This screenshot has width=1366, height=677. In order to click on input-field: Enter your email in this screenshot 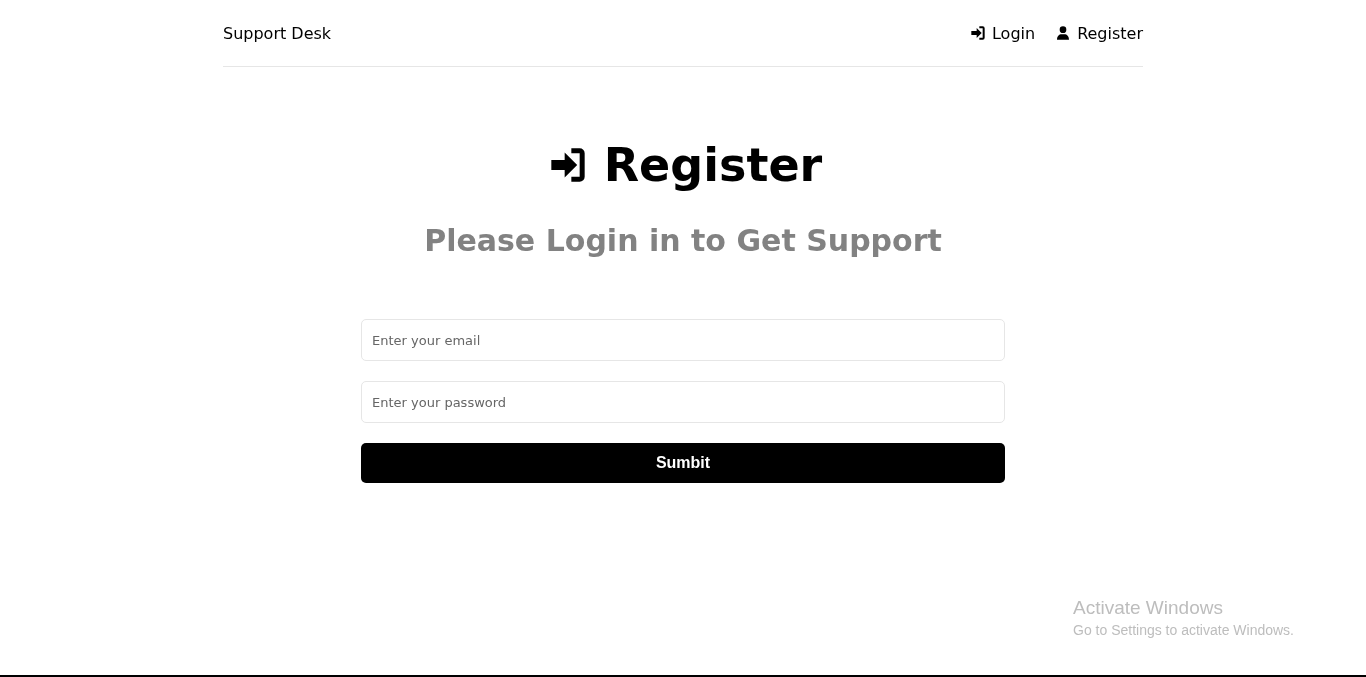, I will do `click(683, 340)`.